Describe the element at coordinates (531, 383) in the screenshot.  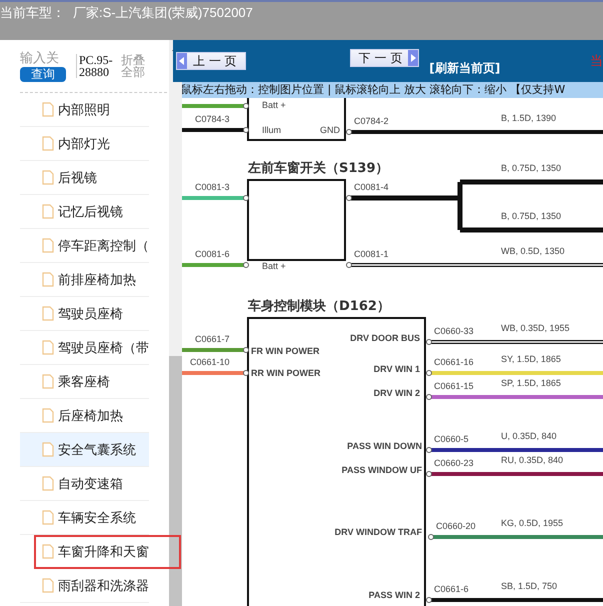
I see `wire-spec-label: SP, 1.5D, 1865` at that location.